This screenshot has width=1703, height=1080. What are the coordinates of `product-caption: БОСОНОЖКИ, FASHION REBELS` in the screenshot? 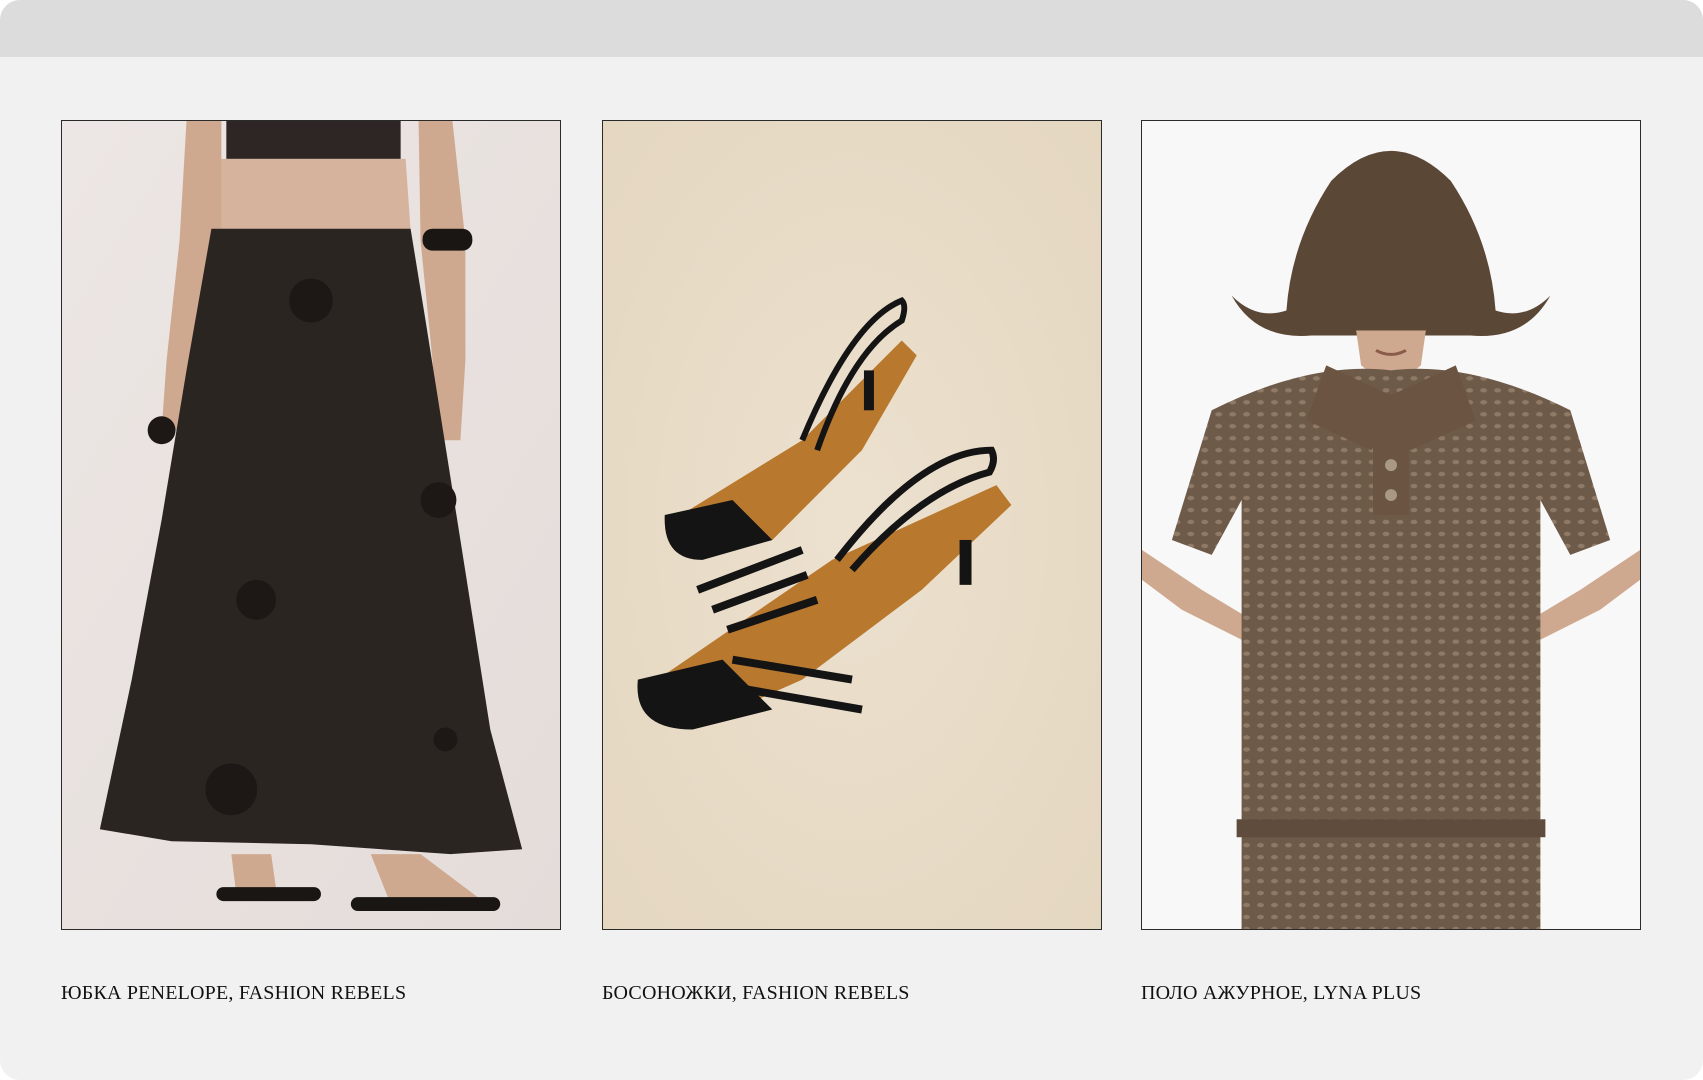 It's located at (756, 993).